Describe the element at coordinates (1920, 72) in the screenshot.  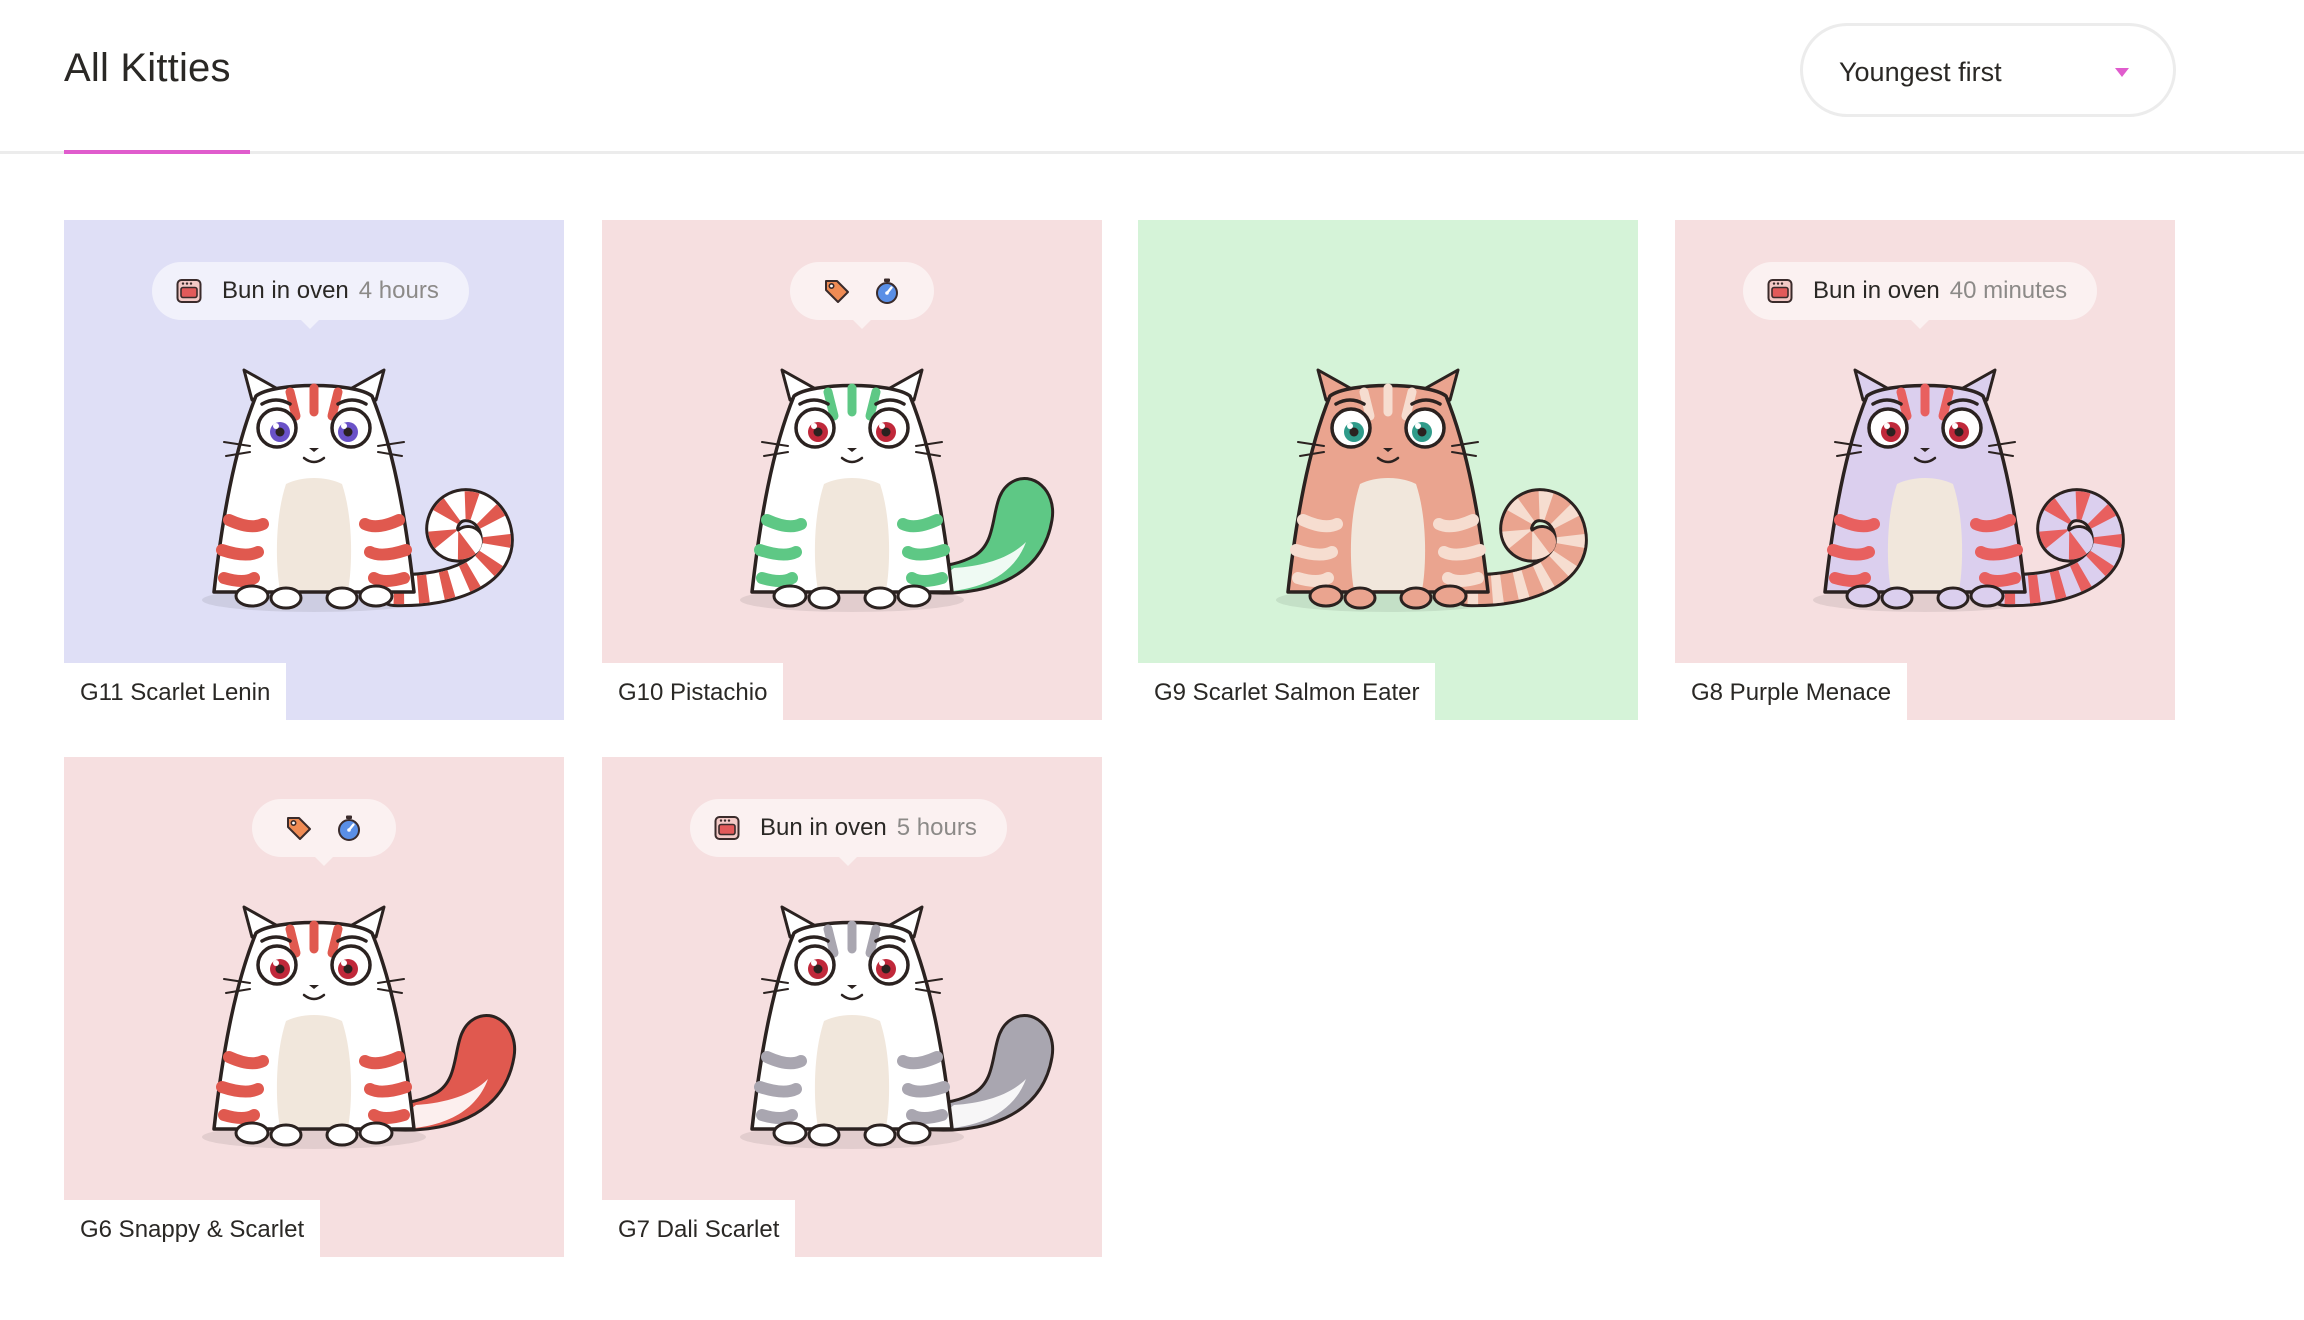
I see `sort-selected-label: Youngest first` at that location.